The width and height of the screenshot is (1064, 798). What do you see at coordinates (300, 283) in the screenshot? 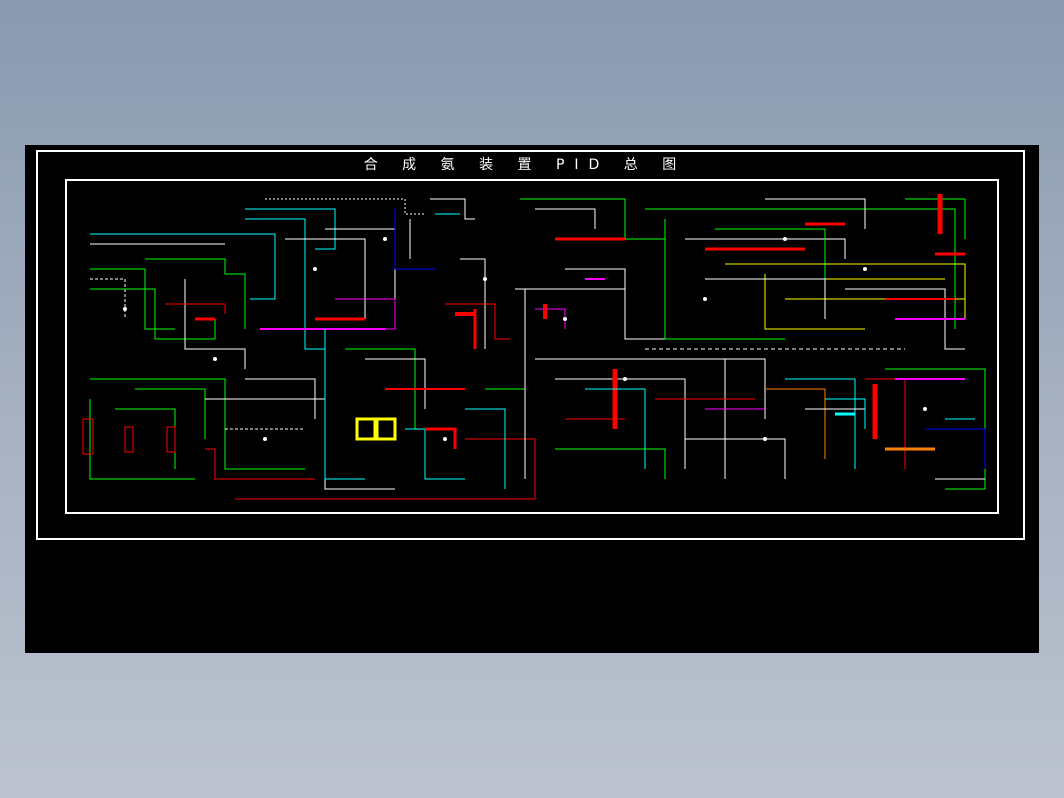
I see `pid-left-section` at bounding box center [300, 283].